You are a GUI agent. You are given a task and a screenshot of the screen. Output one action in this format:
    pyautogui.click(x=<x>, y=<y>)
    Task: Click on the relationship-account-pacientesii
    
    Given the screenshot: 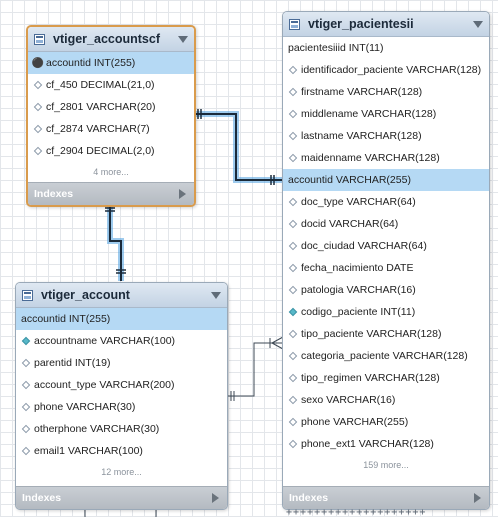 What is the action you would take?
    pyautogui.click(x=255, y=368)
    